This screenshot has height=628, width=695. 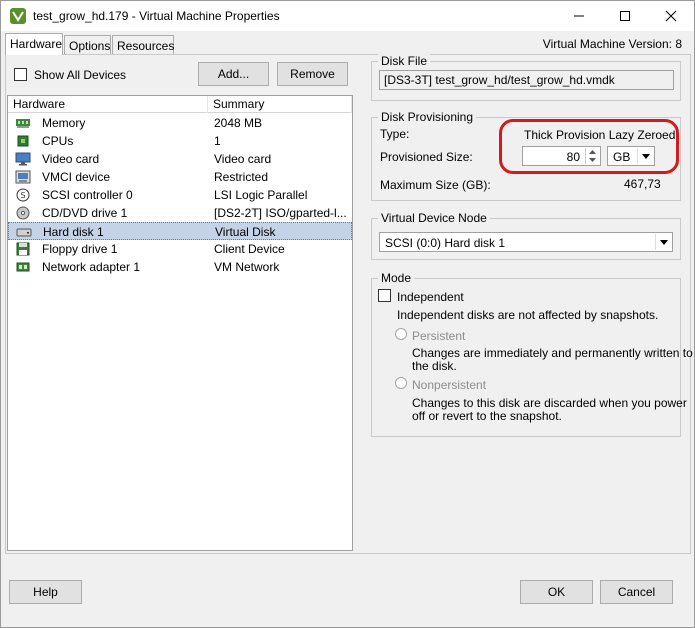 I want to click on network-icon, so click(x=23, y=267).